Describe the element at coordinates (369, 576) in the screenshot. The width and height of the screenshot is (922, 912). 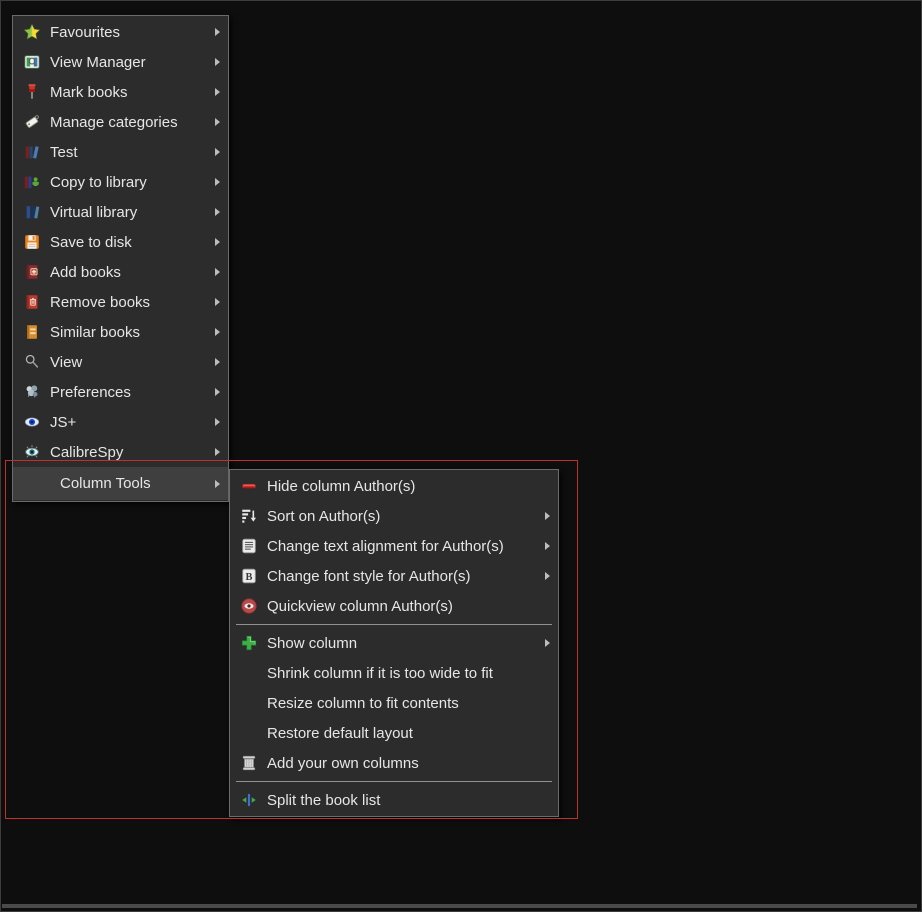
I see `menu-item-label: Change font style for Author(s)` at that location.